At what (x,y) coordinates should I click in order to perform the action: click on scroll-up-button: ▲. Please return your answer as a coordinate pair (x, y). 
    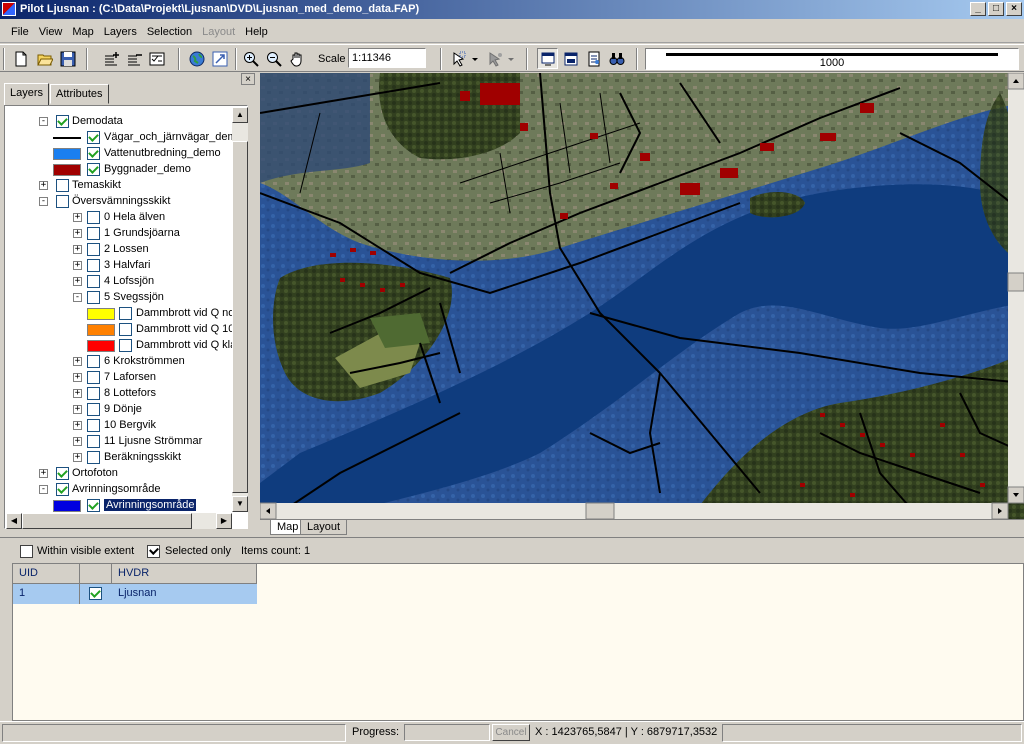
    Looking at the image, I should click on (240, 115).